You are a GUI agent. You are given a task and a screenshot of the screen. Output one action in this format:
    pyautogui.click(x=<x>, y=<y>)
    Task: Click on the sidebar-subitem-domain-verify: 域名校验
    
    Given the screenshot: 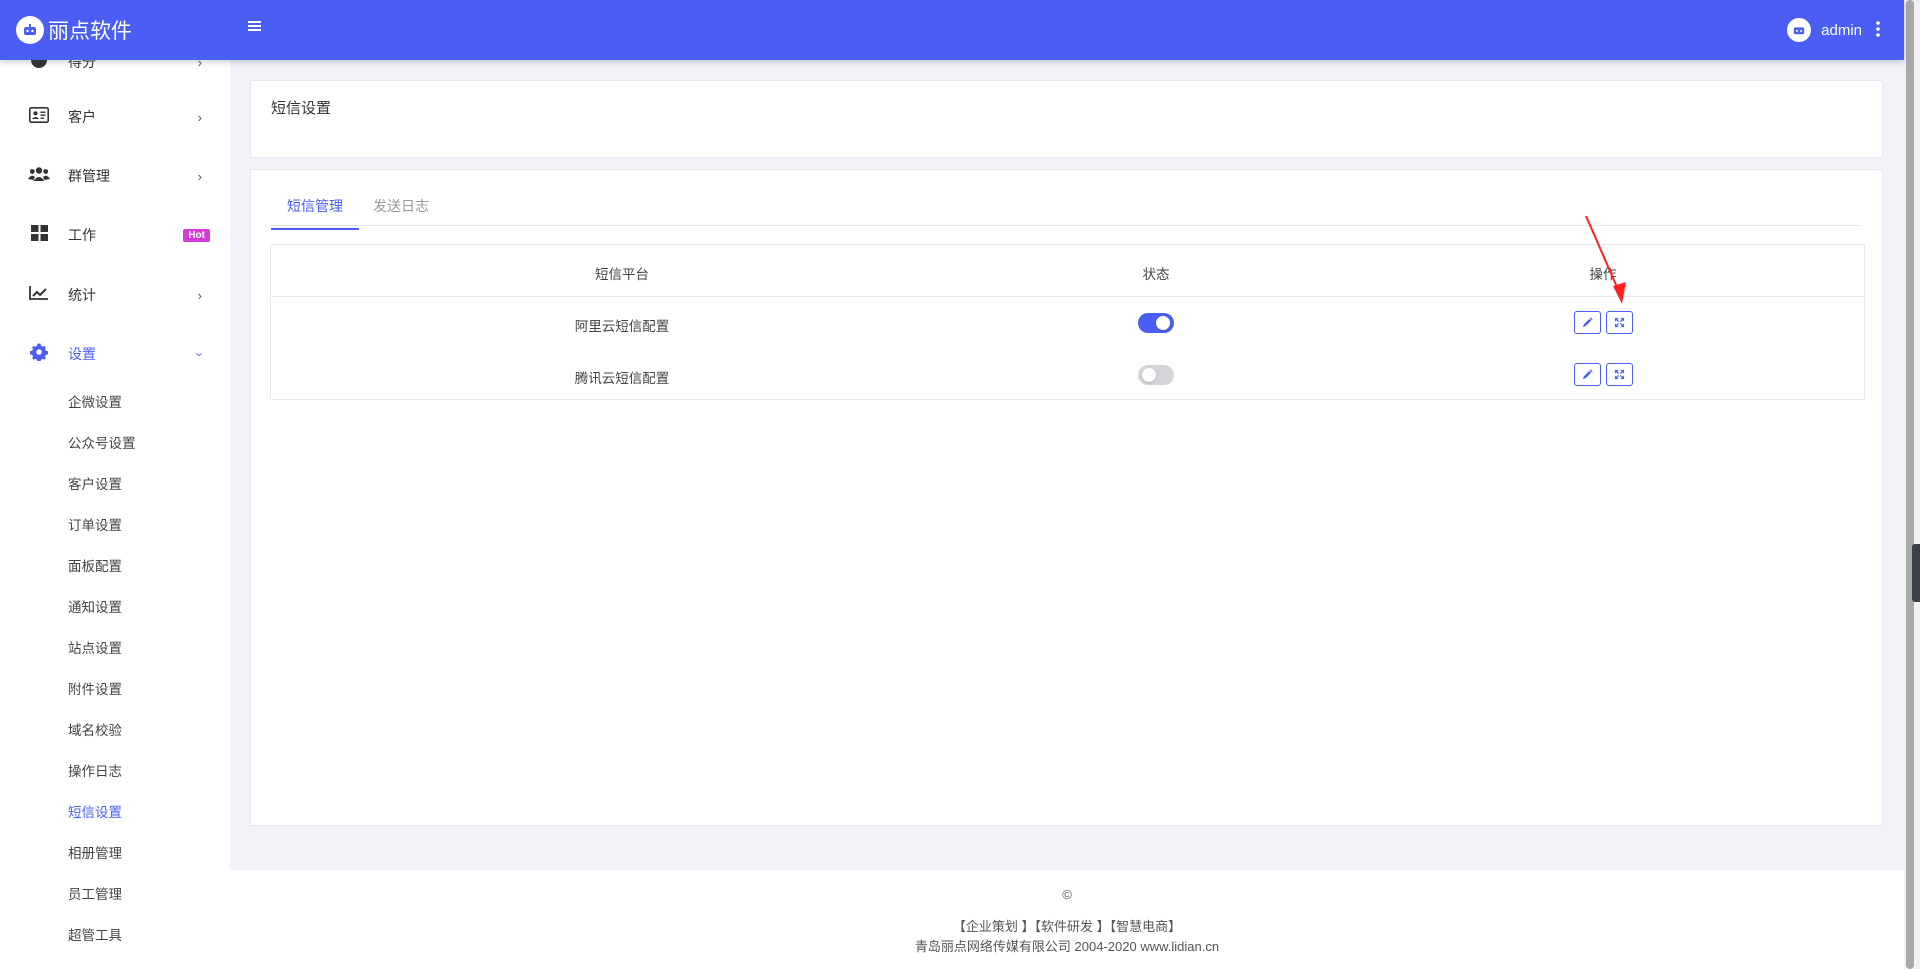 What is the action you would take?
    pyautogui.click(x=95, y=729)
    